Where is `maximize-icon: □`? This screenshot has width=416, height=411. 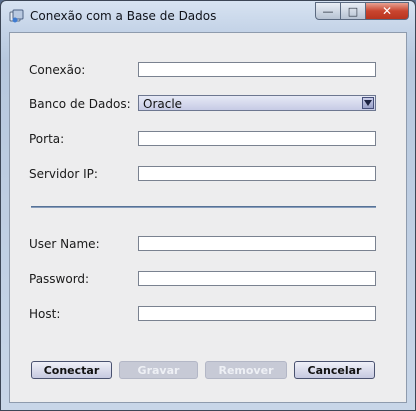
maximize-icon: □ is located at coordinates (353, 11).